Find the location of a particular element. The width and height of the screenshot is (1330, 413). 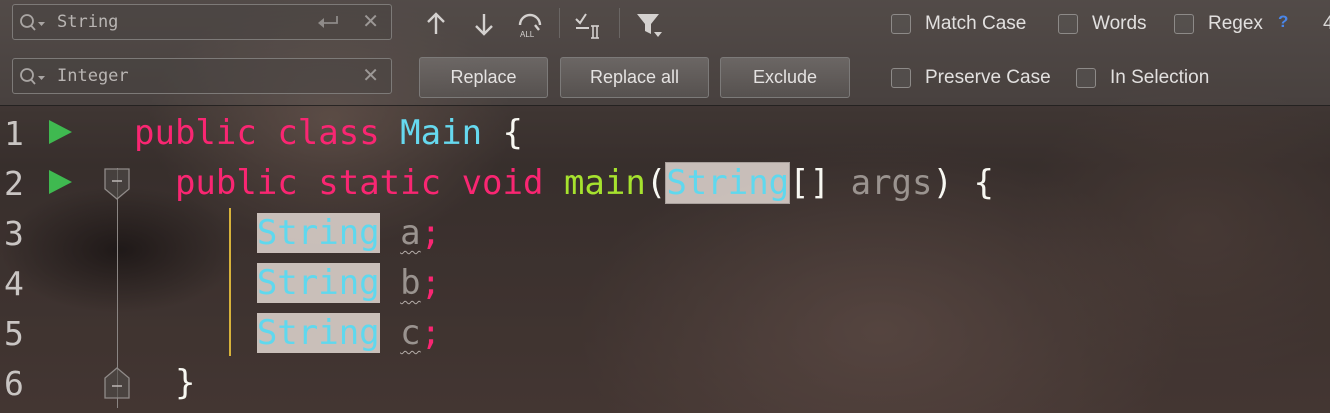

replace-history-icon is located at coordinates (32, 77).